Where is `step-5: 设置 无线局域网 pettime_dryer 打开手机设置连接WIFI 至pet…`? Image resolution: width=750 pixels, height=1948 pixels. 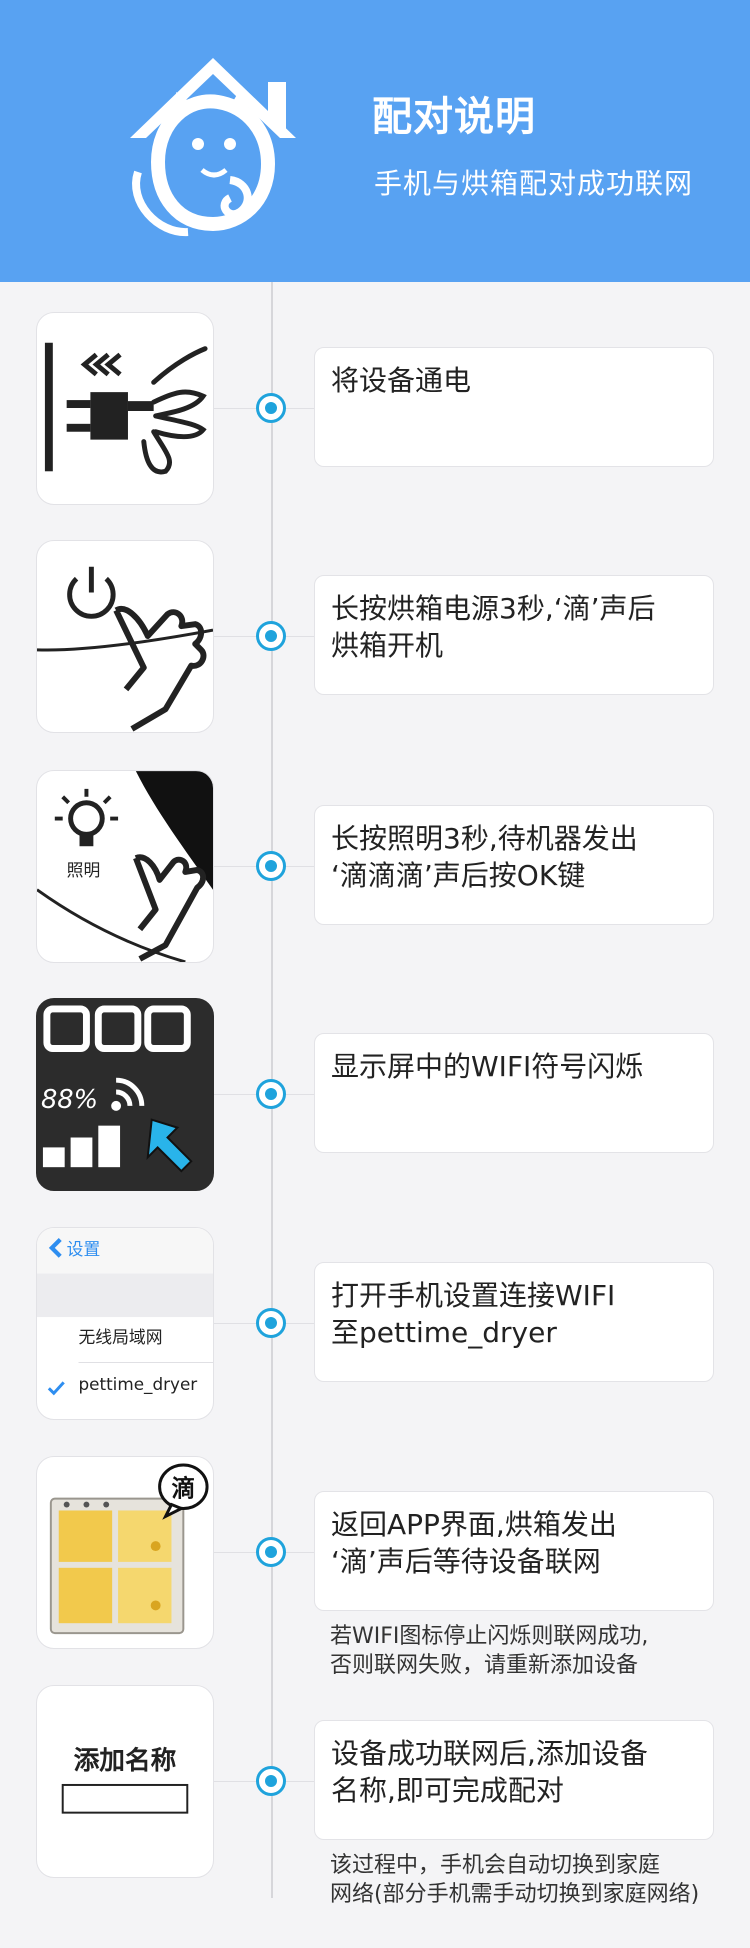 step-5: 设置 无线局域网 pettime_dryer 打开手机设置连接WIFI 至pet… is located at coordinates (375, 1308).